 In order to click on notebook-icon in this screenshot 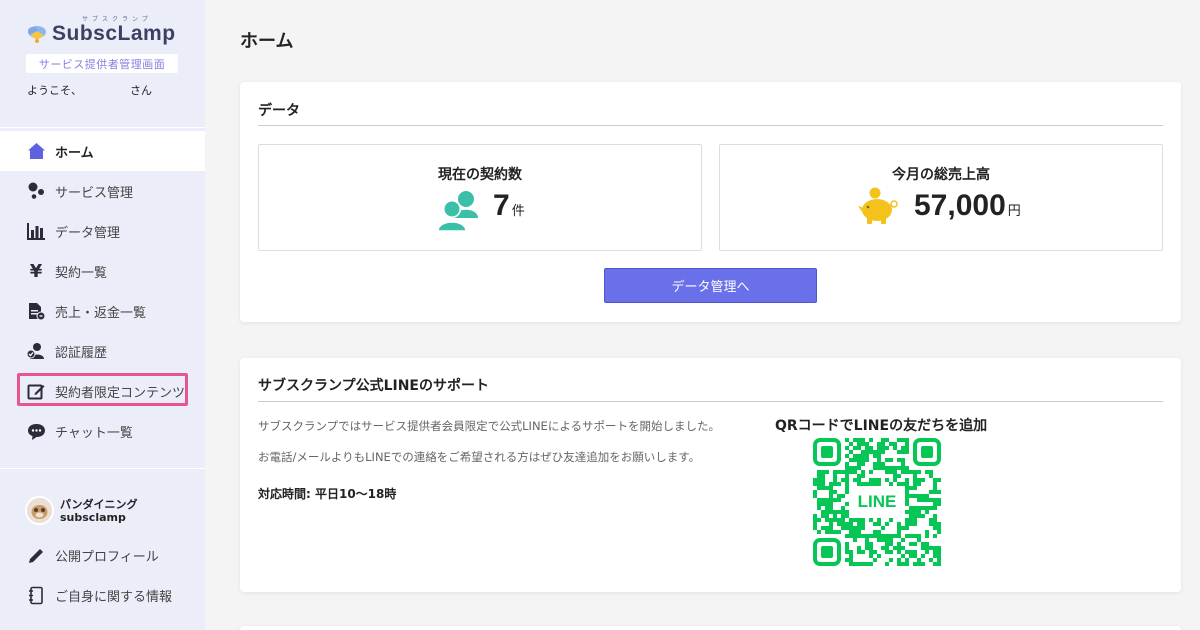, I will do `click(36, 595)`.